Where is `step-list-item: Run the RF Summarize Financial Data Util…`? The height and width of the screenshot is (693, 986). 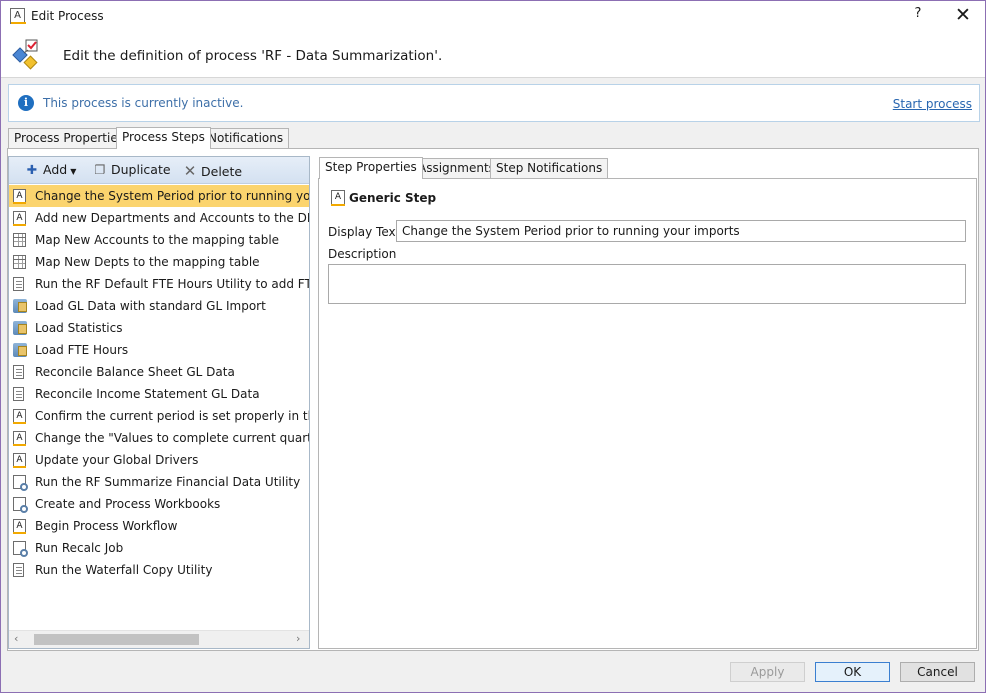
step-list-item: Run the RF Summarize Financial Data Util… is located at coordinates (159, 482).